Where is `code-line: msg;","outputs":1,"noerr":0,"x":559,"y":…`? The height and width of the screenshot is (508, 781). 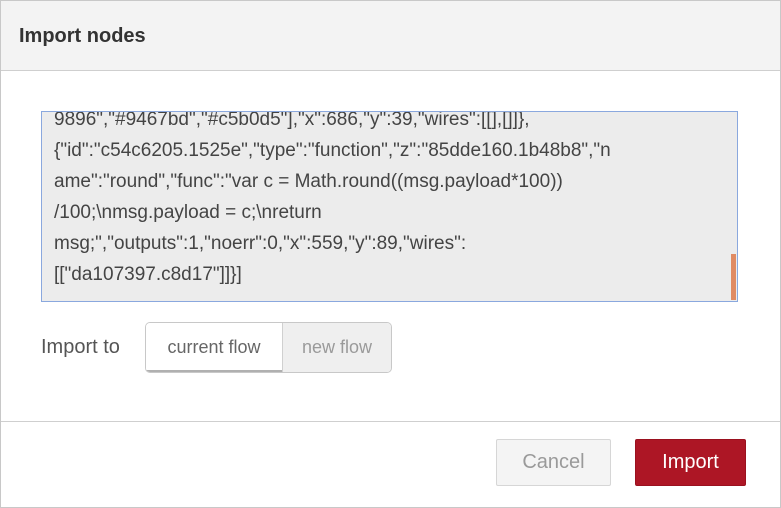
code-line: msg;","outputs":1,"noerr":0,"x":559,"y":… is located at coordinates (260, 243).